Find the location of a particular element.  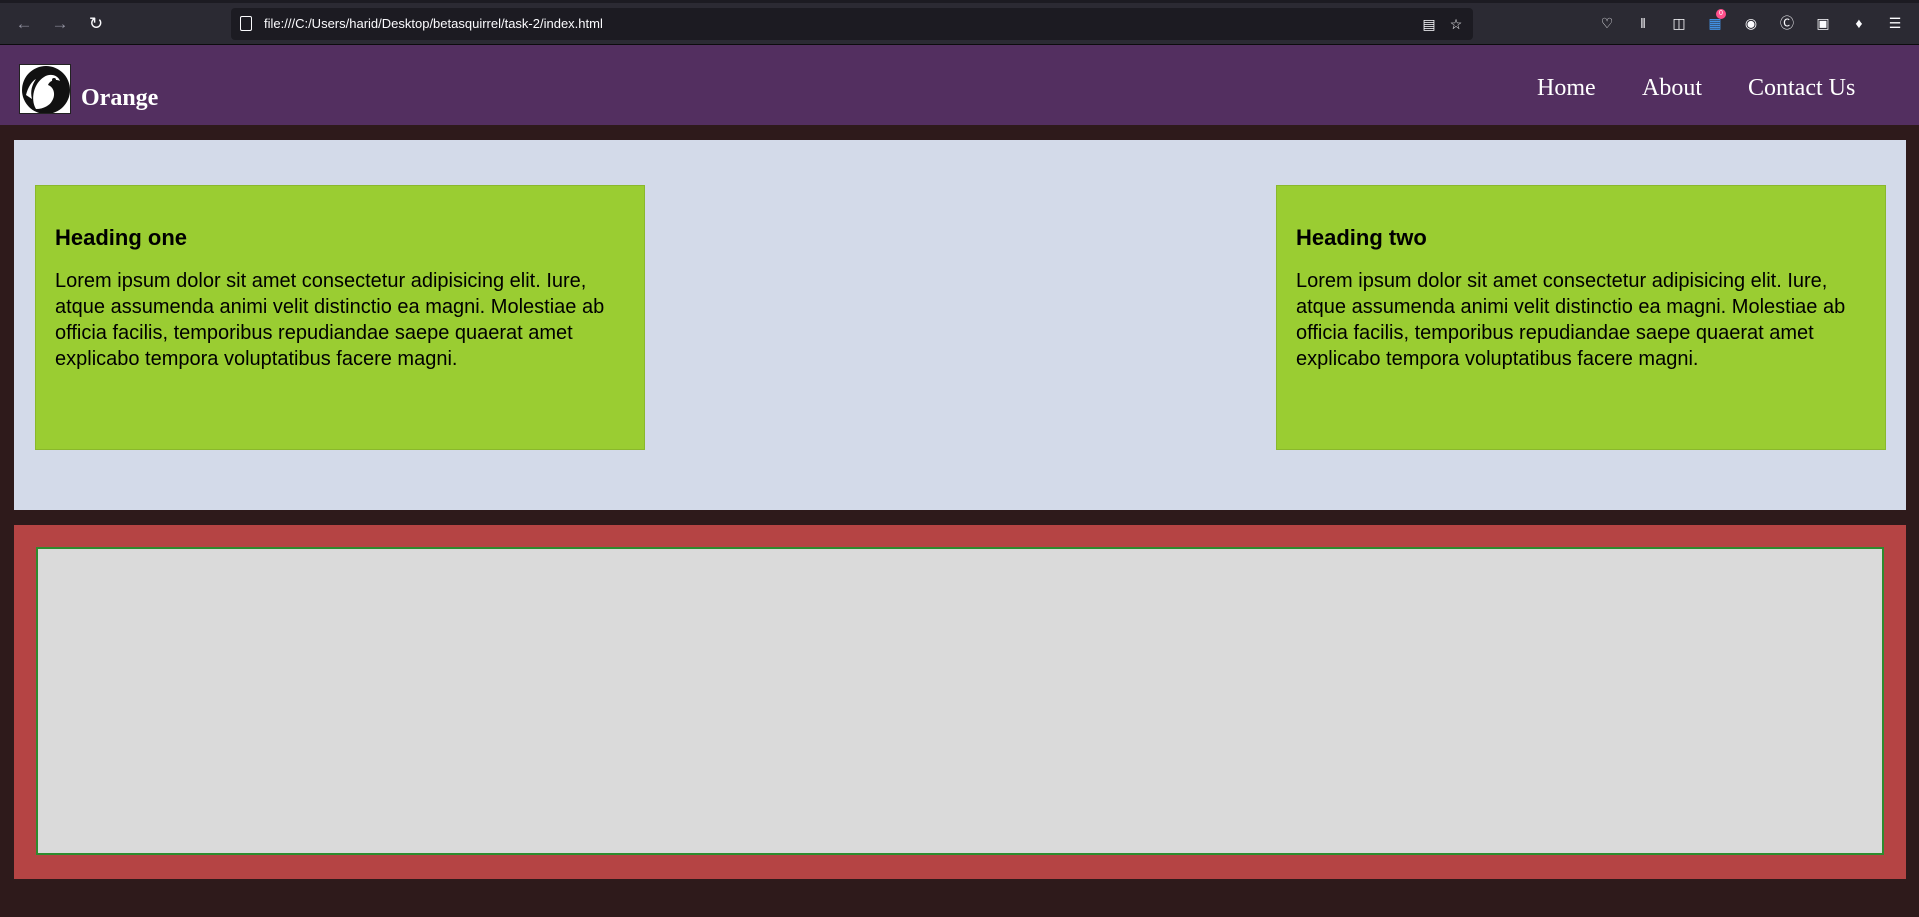

extension-icon: ▣ is located at coordinates (1823, 23).